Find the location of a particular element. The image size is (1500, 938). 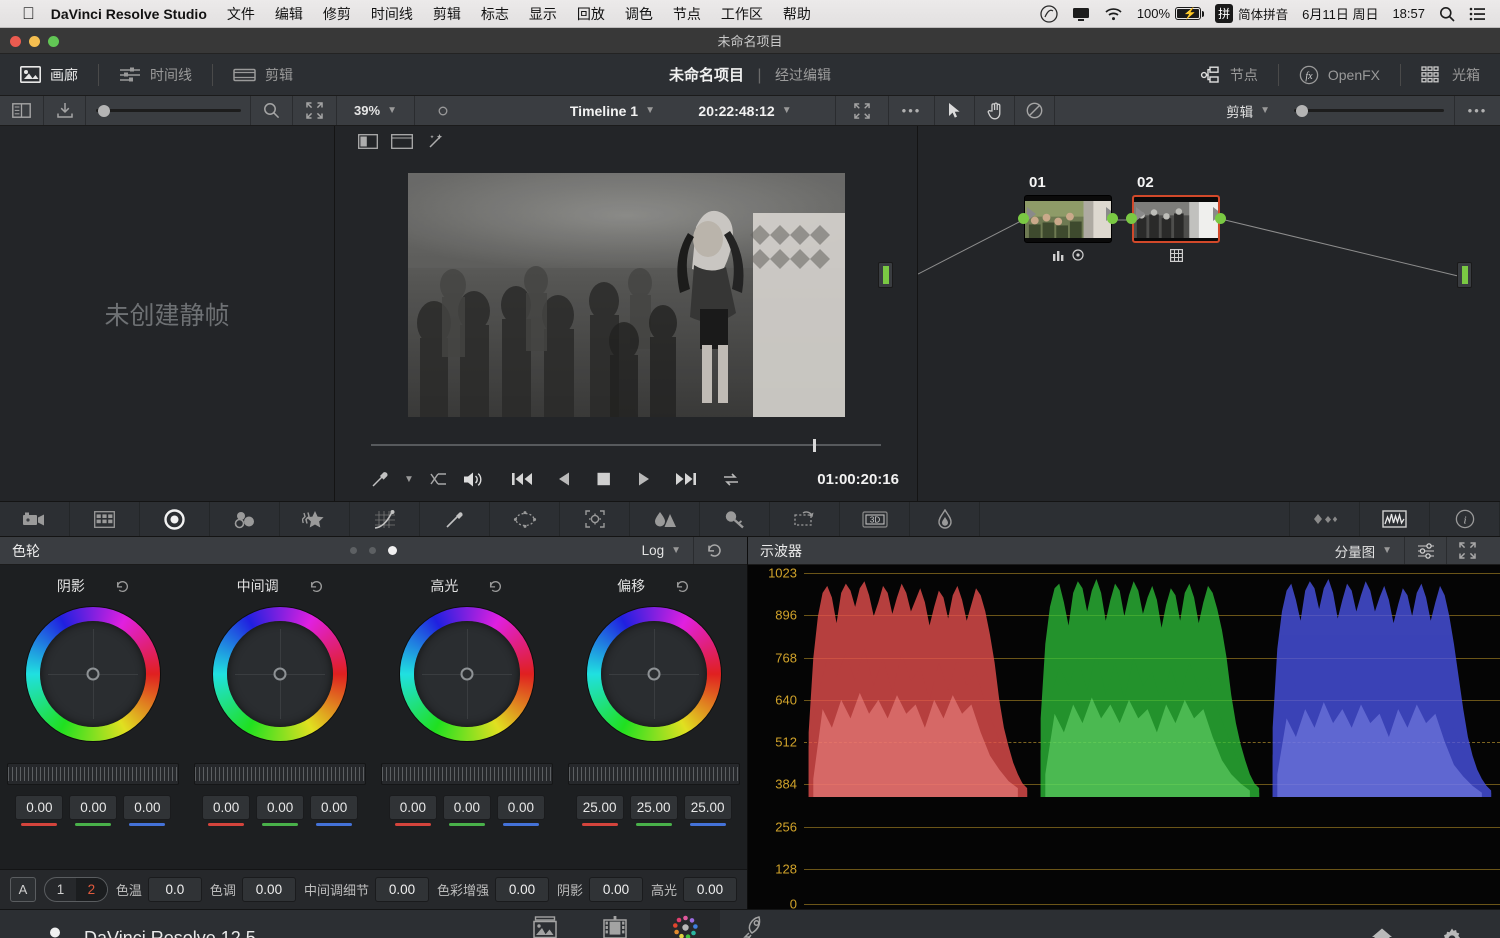

wheel-page-segment: 1 2 is located at coordinates (75, 889).